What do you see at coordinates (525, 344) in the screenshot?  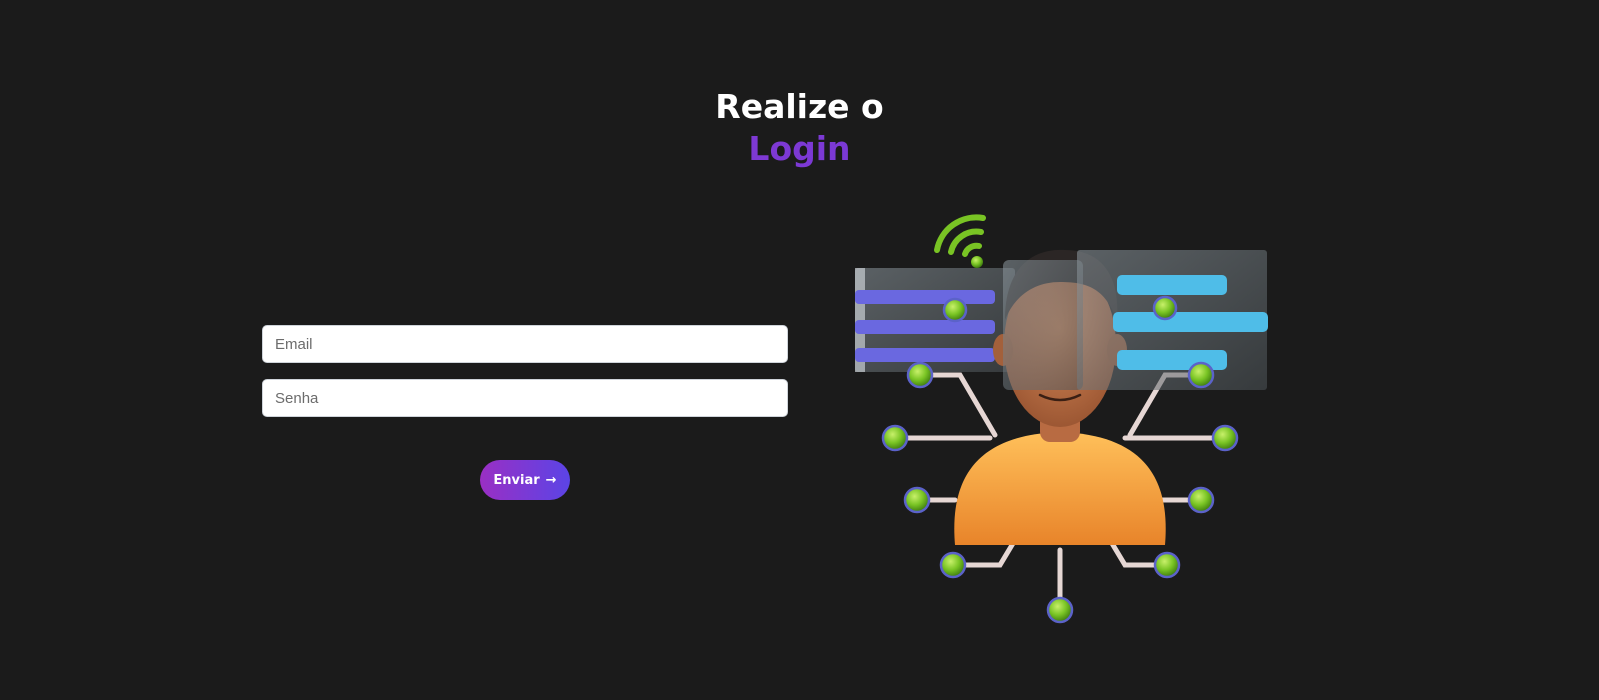 I see `email-field` at bounding box center [525, 344].